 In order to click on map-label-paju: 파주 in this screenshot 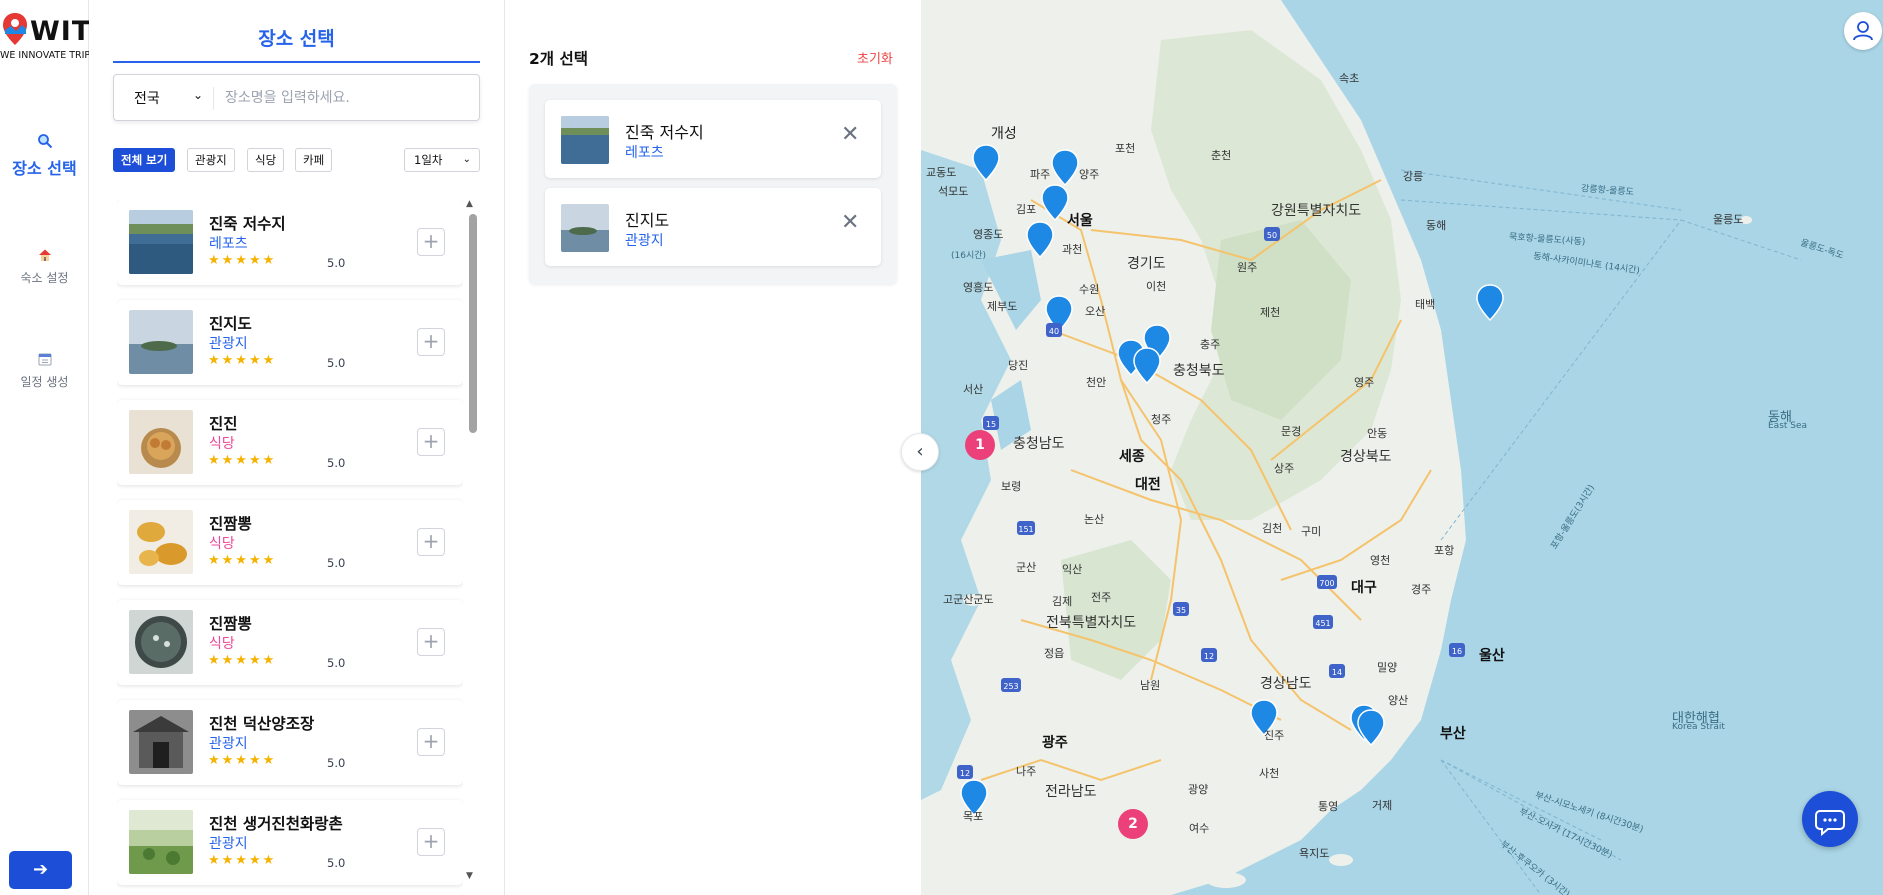, I will do `click(1040, 174)`.